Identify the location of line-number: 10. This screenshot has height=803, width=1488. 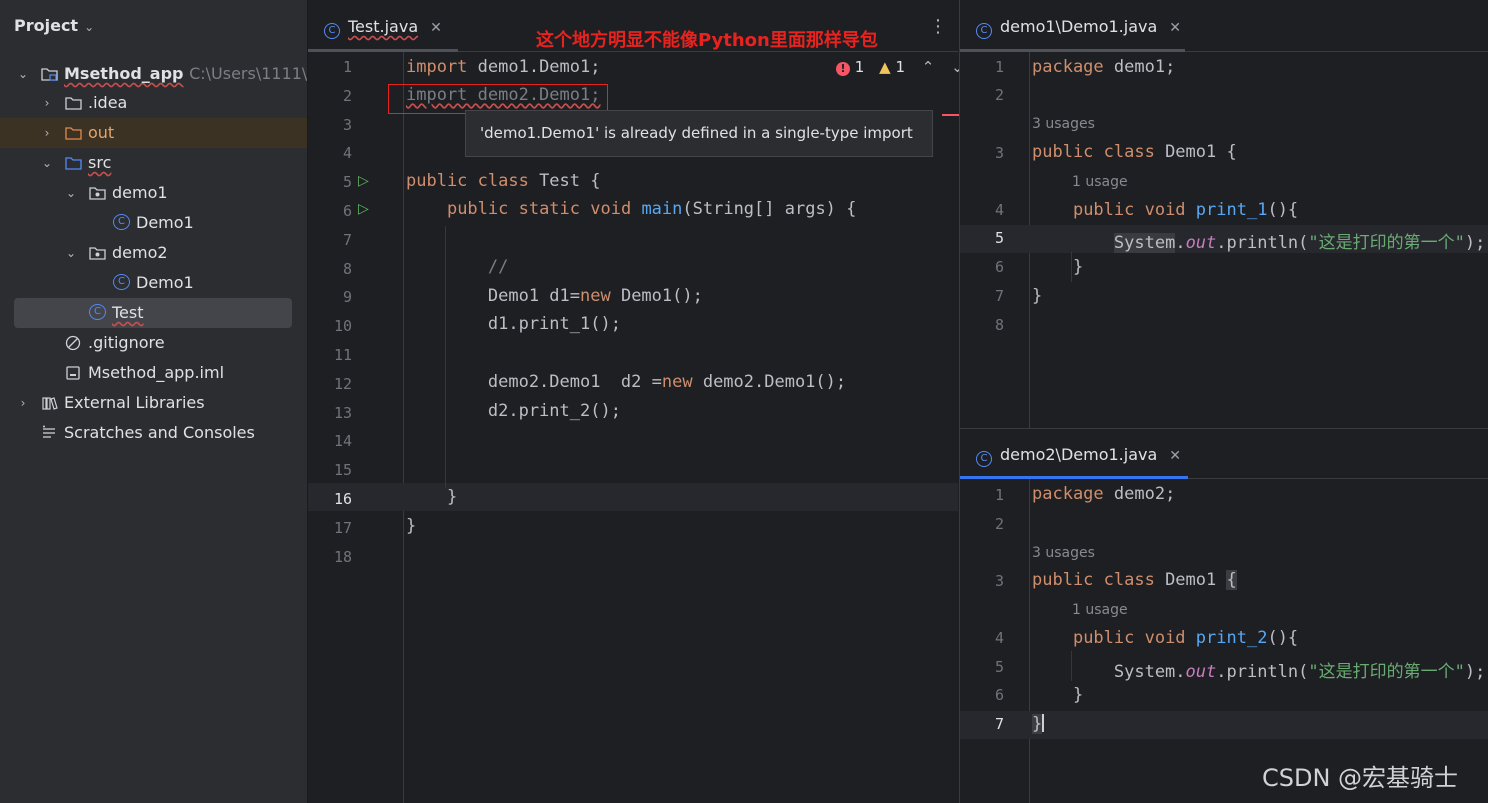
(330, 326).